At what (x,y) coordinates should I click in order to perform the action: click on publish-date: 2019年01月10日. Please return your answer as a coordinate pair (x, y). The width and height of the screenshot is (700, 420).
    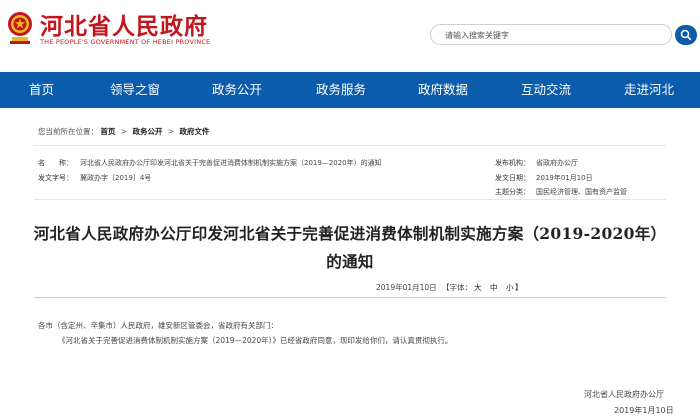
    Looking at the image, I should click on (406, 287).